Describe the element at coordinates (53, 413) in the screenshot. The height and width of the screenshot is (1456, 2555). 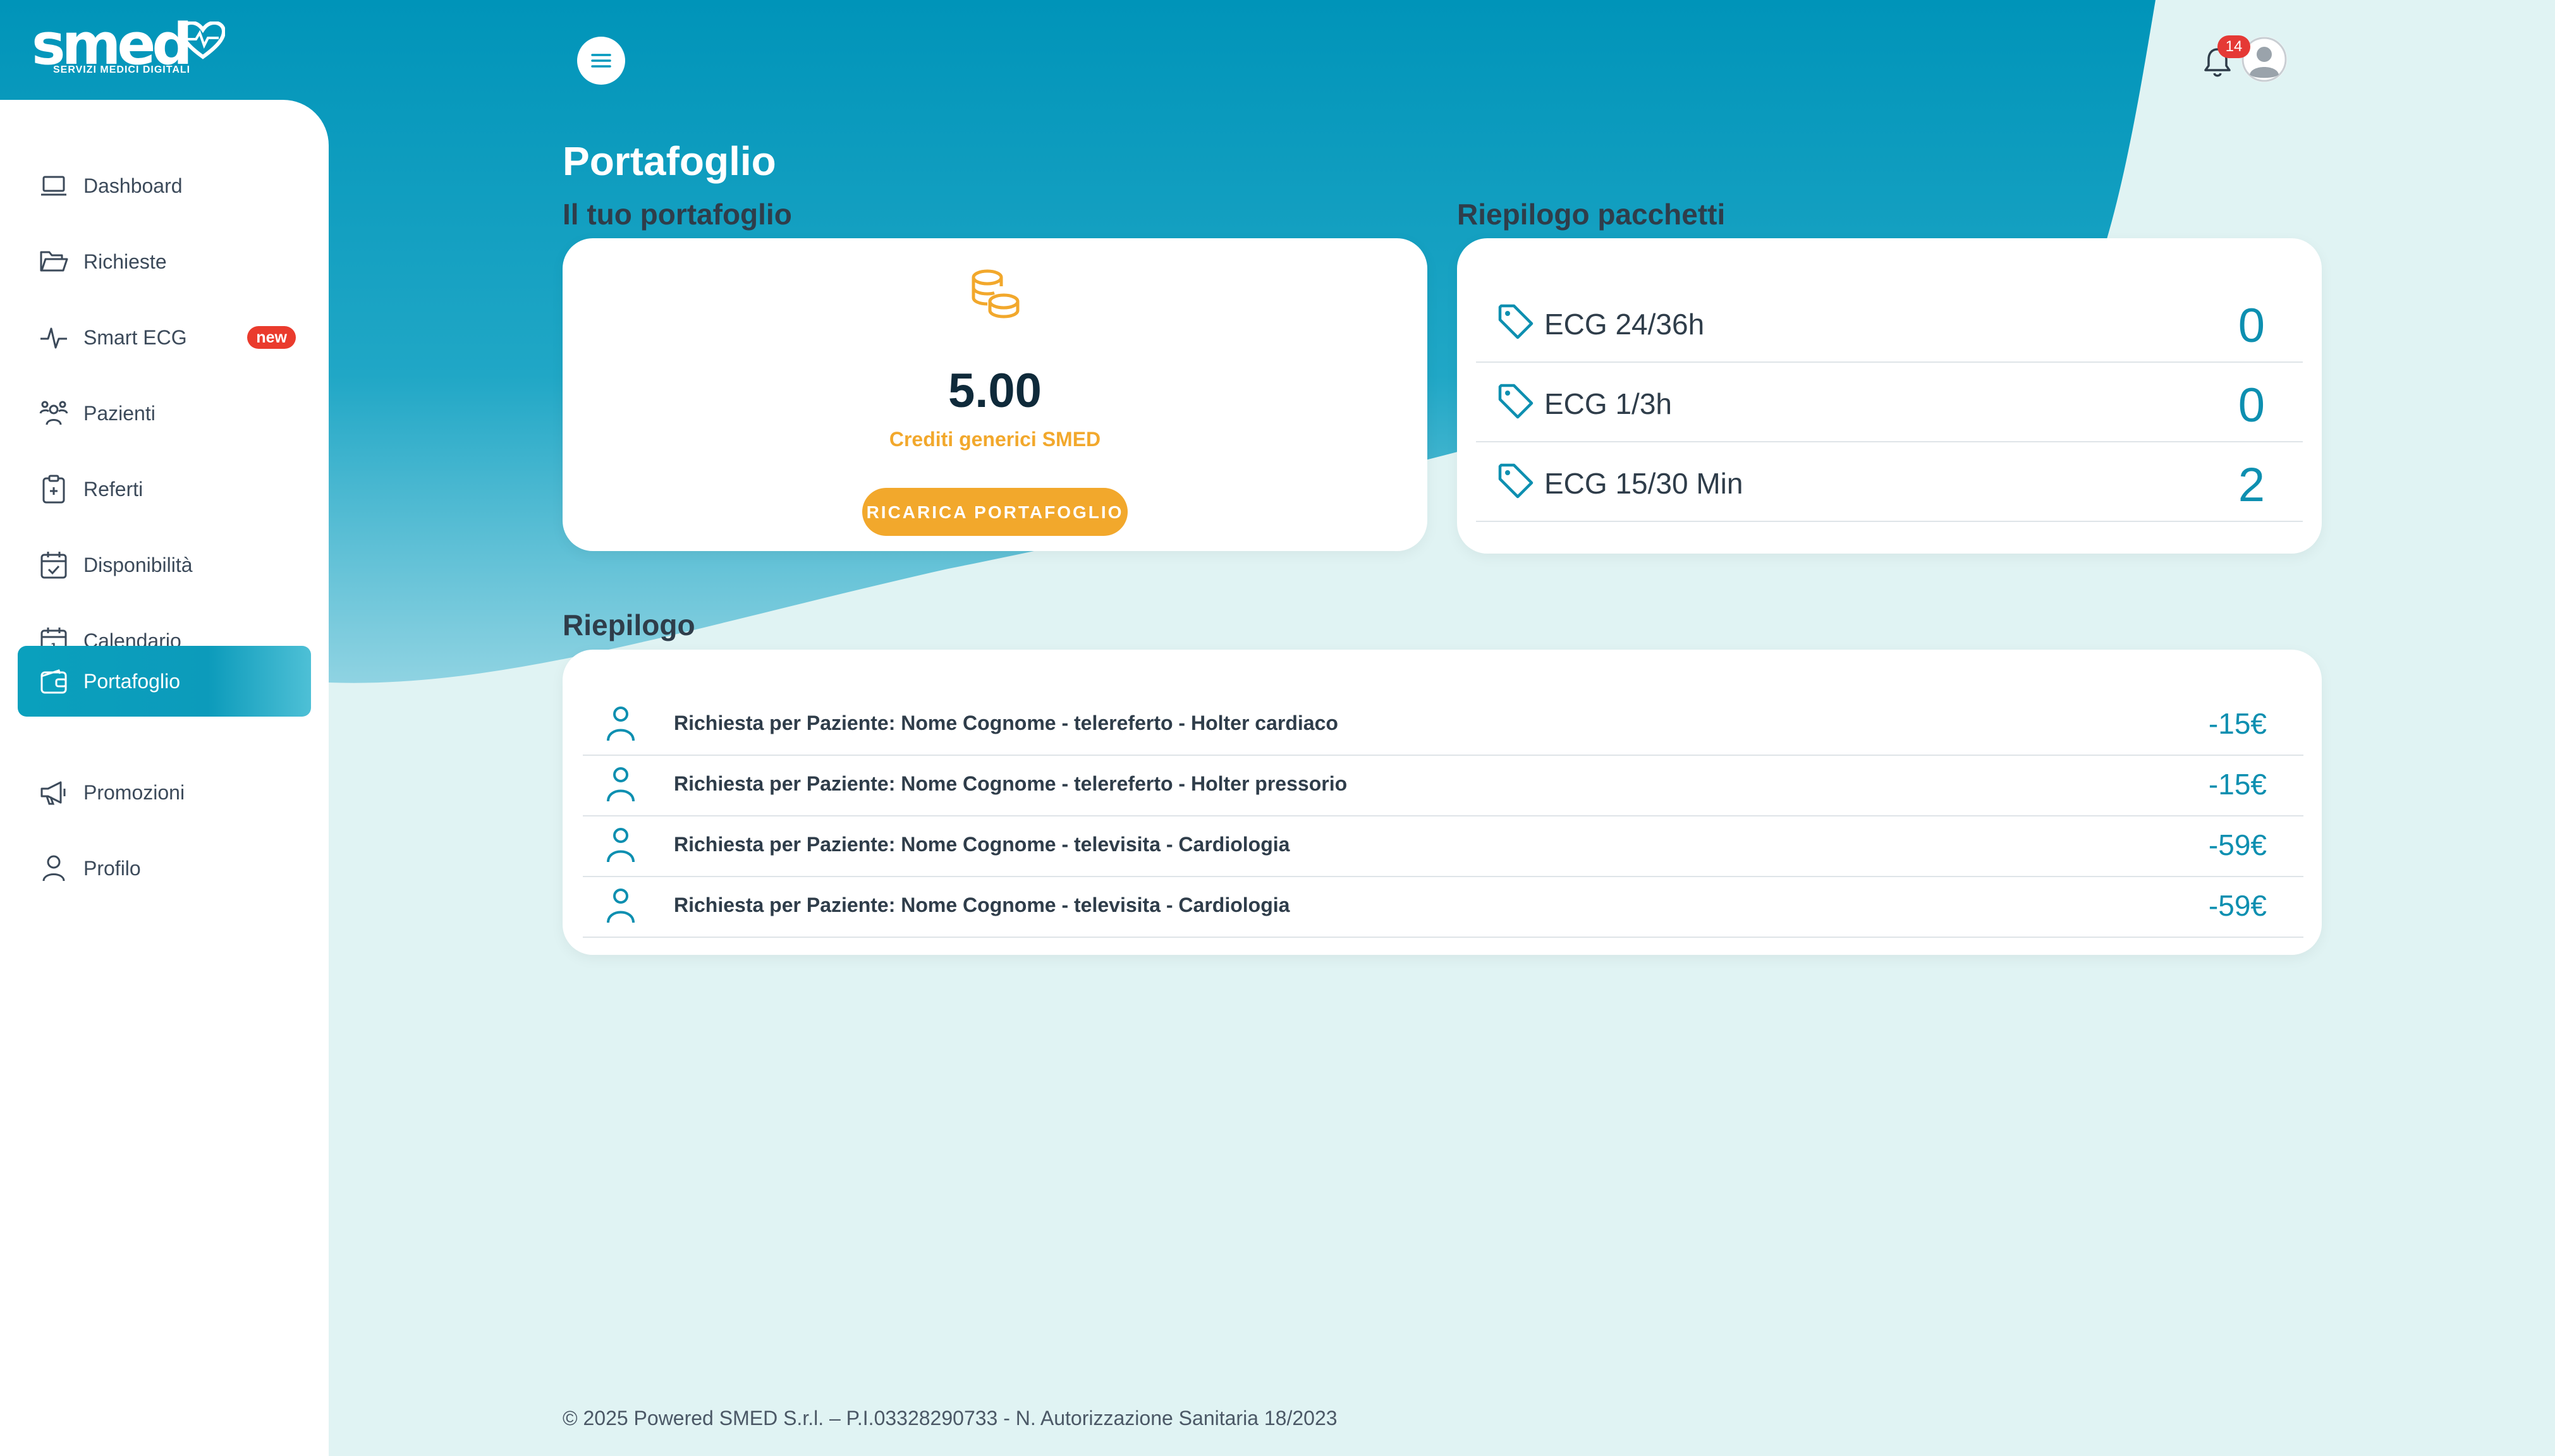
I see `users-icon` at that location.